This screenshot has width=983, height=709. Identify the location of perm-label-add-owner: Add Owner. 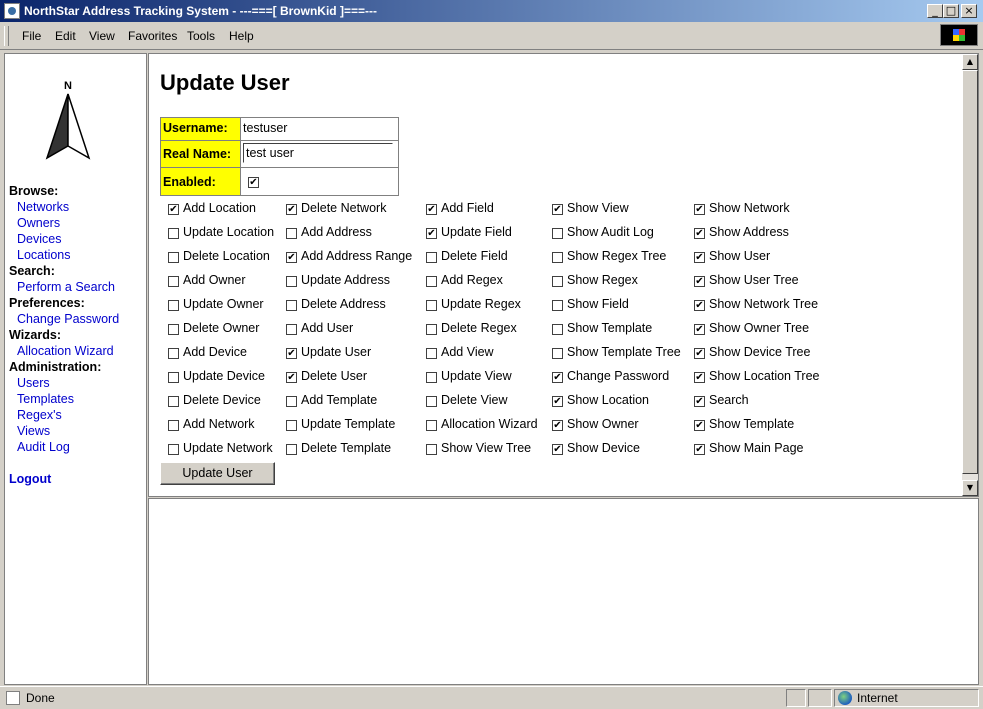
(214, 280).